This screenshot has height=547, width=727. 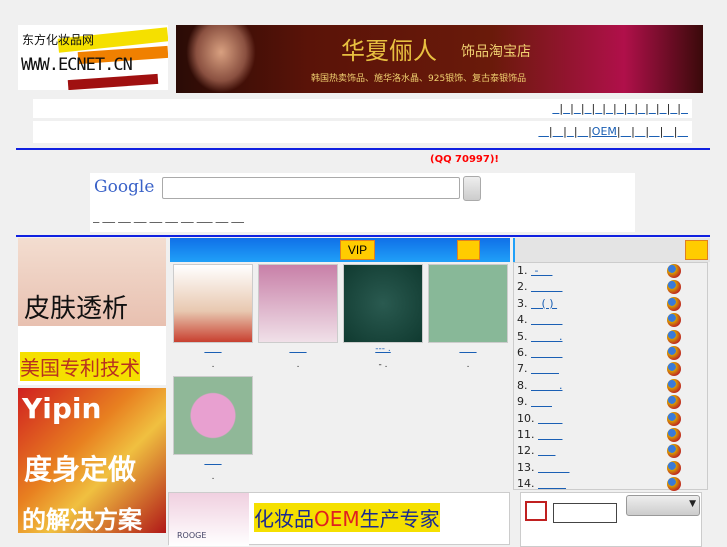 I want to click on vip-more-button, so click(x=468, y=250).